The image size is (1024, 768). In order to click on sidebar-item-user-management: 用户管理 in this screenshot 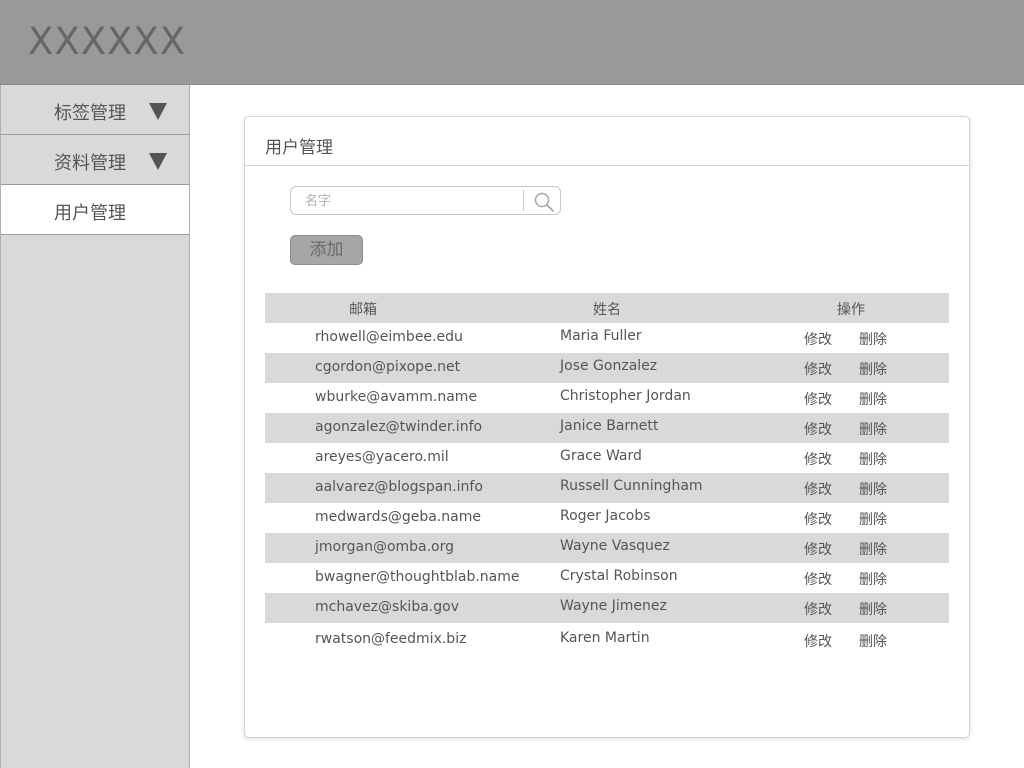, I will do `click(95, 210)`.